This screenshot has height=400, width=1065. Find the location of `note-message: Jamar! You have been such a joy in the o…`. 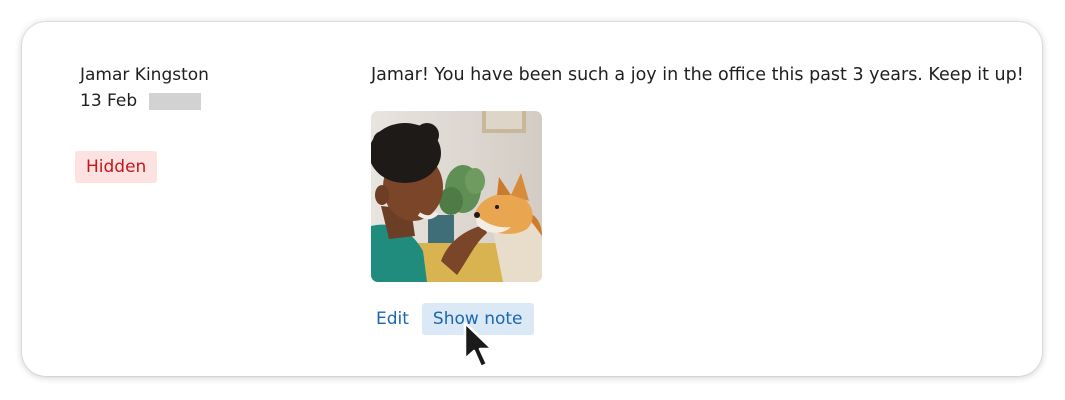

note-message: Jamar! You have been such a joy in the o… is located at coordinates (697, 75).